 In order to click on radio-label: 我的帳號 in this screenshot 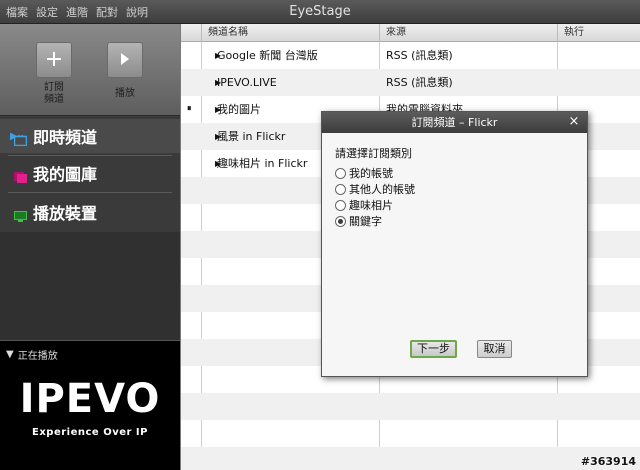, I will do `click(371, 173)`.